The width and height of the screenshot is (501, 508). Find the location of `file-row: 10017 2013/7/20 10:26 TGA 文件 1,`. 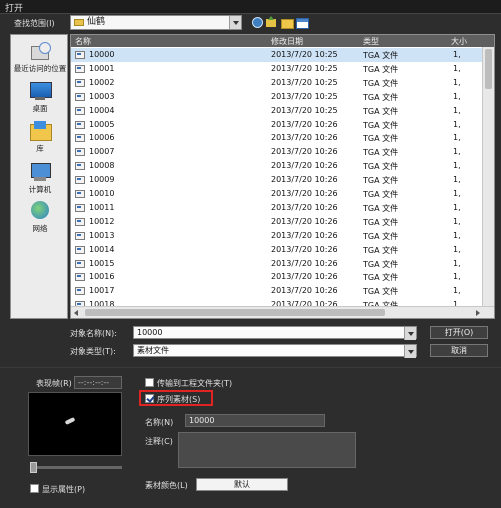

file-row: 10017 2013/7/20 10:26 TGA 文件 1, is located at coordinates (277, 291).